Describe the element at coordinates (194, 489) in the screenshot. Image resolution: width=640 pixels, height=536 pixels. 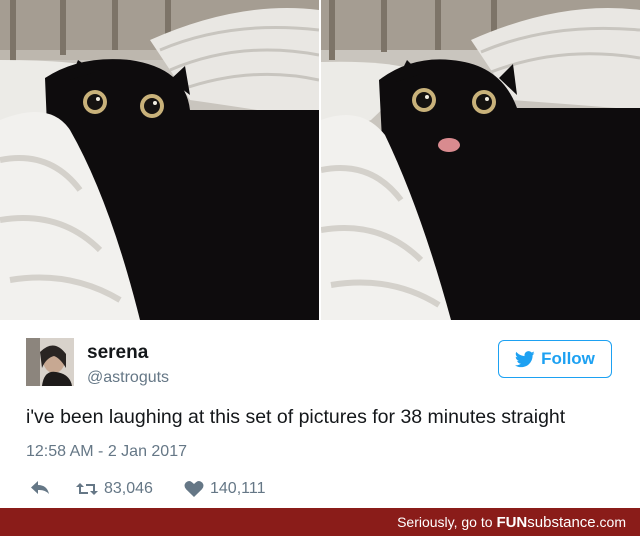
I see `heart-icon` at that location.